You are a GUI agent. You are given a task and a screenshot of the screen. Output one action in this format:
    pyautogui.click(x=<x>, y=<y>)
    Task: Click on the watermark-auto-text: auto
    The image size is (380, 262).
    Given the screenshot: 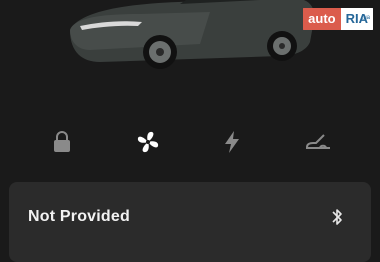 What is the action you would take?
    pyautogui.click(x=322, y=19)
    